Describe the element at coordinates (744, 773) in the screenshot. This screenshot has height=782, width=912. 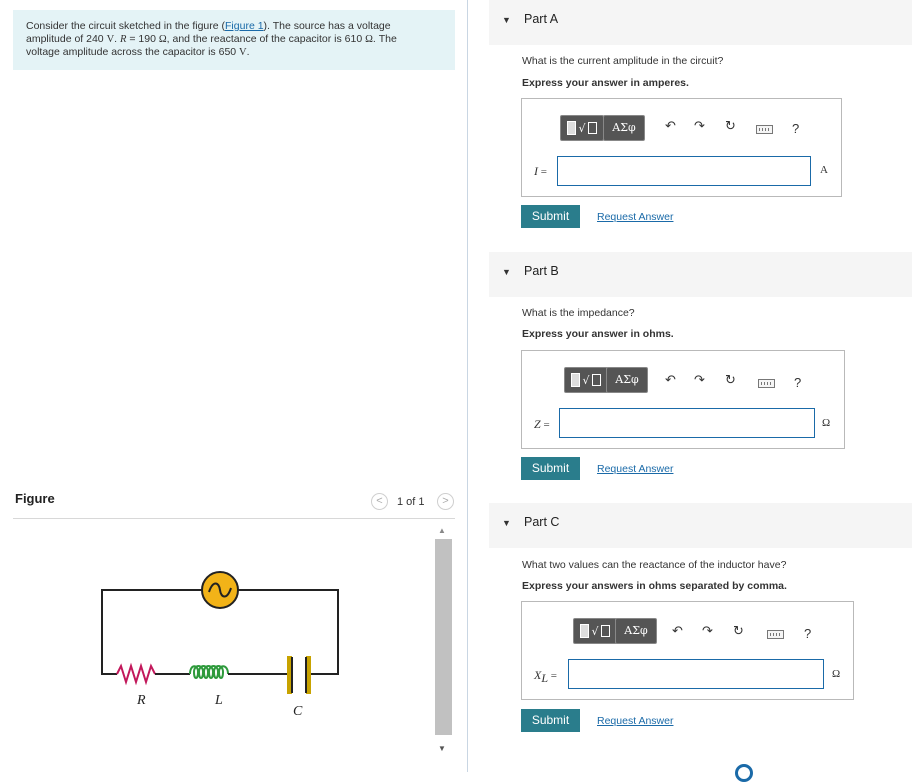
I see `next-part-icon` at that location.